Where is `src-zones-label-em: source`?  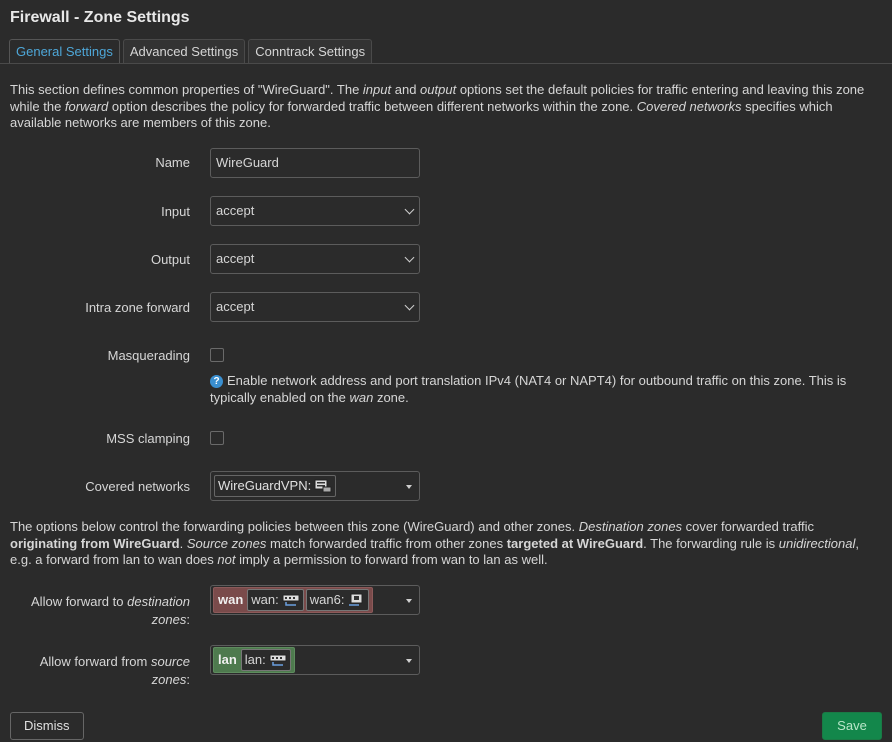
src-zones-label-em: source is located at coordinates (170, 661).